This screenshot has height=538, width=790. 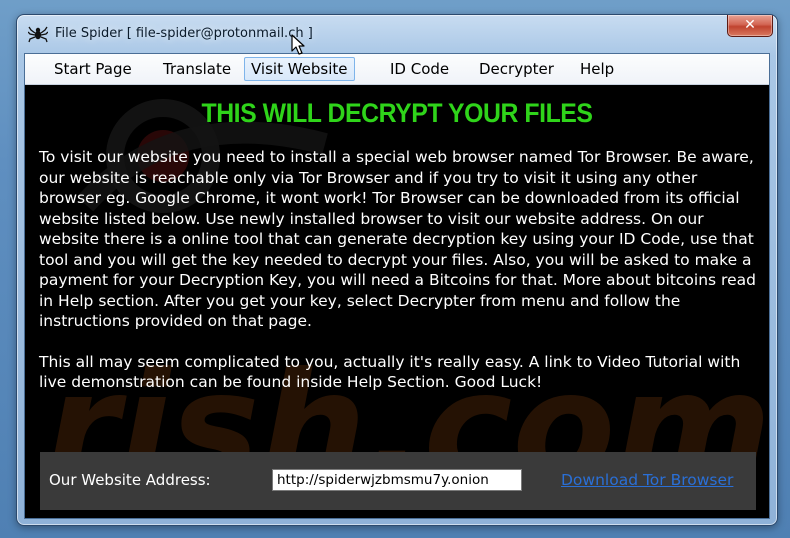 I want to click on spider-icon, so click(x=38, y=34).